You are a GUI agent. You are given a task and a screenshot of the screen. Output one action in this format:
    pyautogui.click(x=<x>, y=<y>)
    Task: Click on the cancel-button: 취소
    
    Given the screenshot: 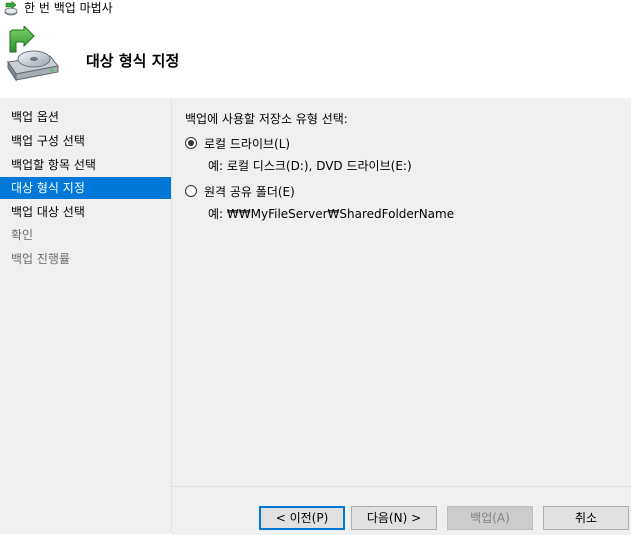 What is the action you would take?
    pyautogui.click(x=586, y=518)
    